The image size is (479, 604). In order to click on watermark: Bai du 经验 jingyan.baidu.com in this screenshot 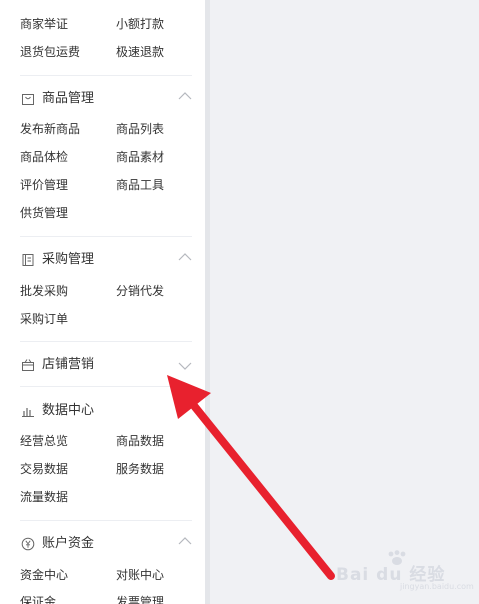, I will do `click(406, 570)`.